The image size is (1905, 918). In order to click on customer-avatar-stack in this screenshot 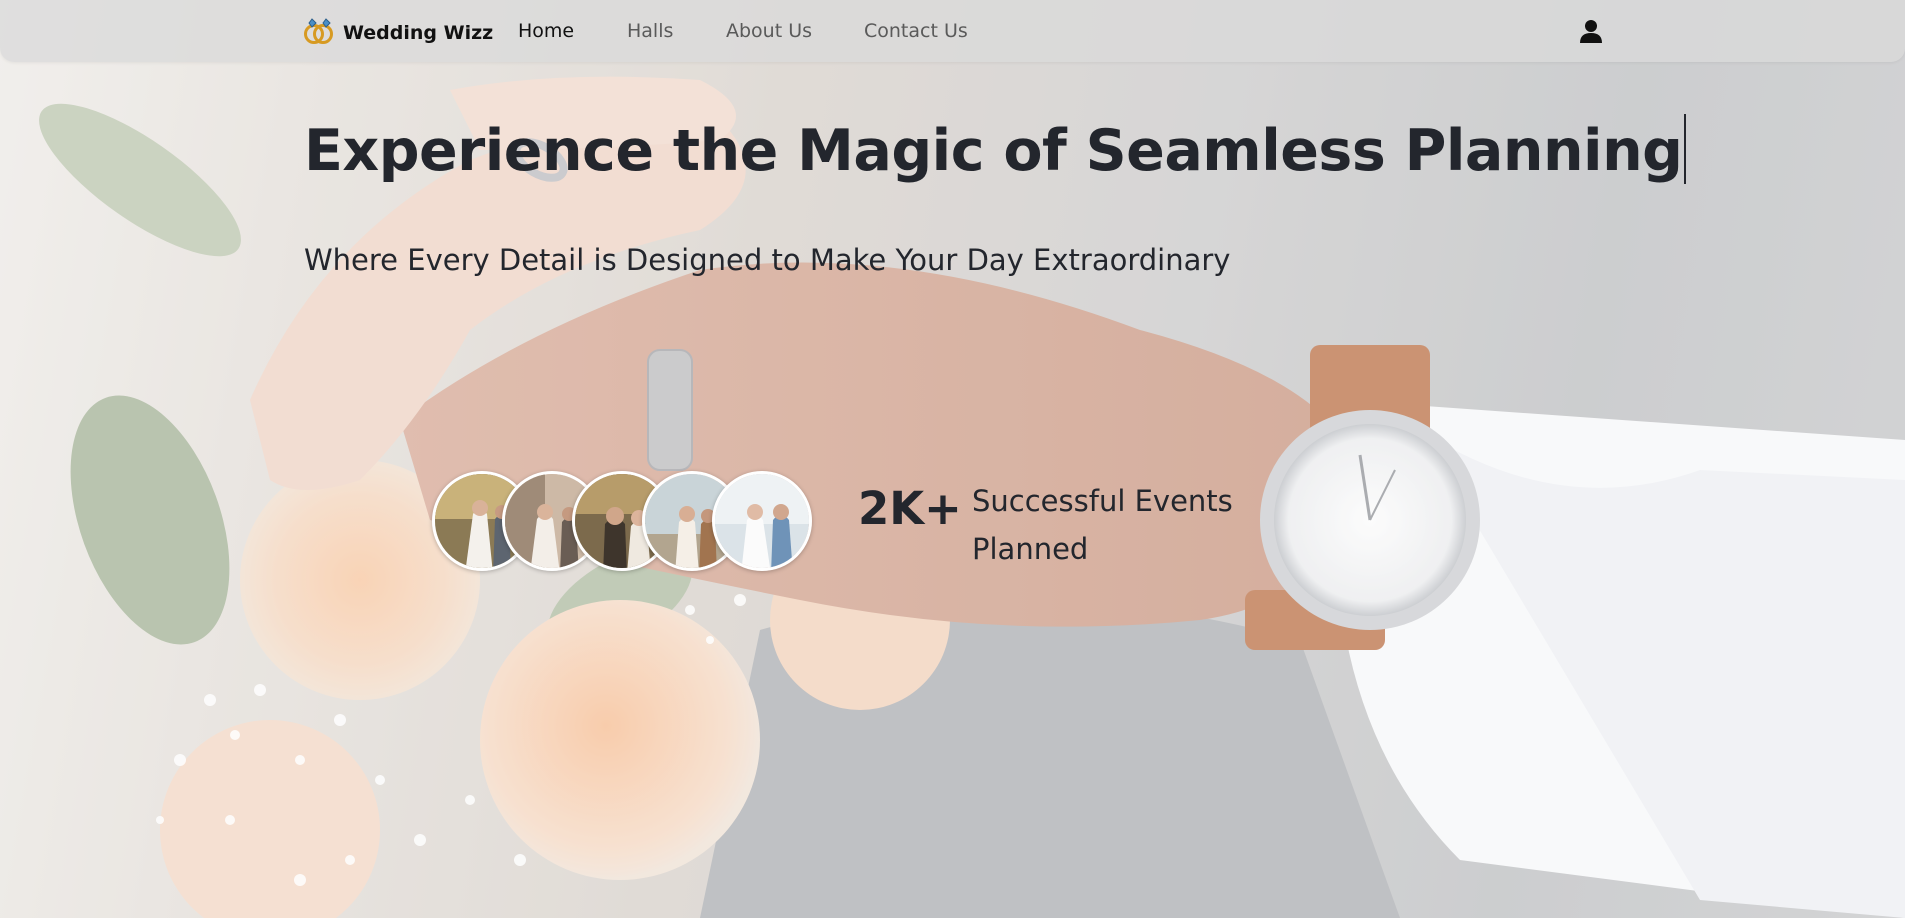, I will do `click(622, 521)`.